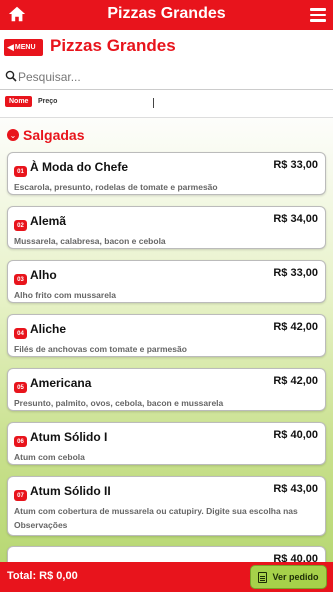 The width and height of the screenshot is (333, 592). What do you see at coordinates (263, 577) in the screenshot?
I see `document-icon` at bounding box center [263, 577].